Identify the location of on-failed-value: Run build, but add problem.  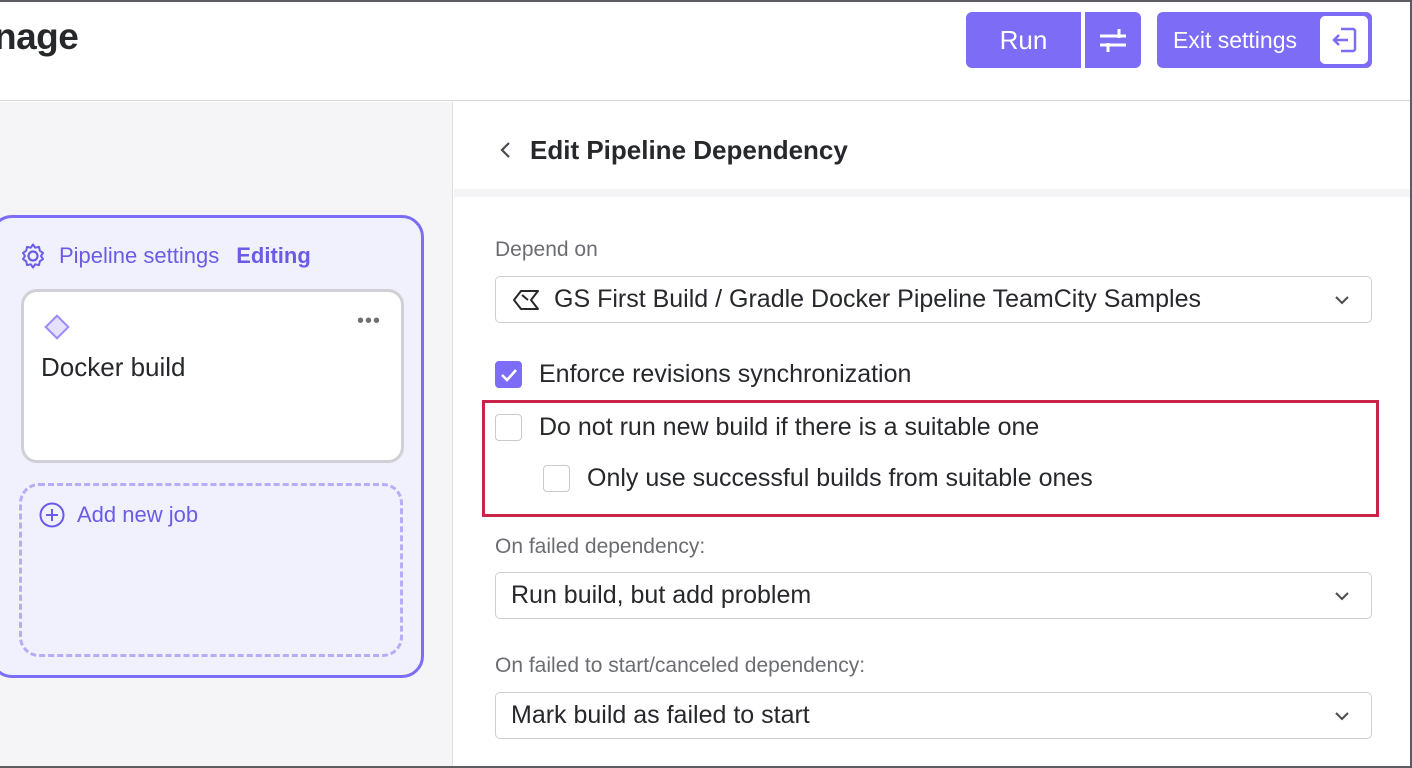
(661, 595).